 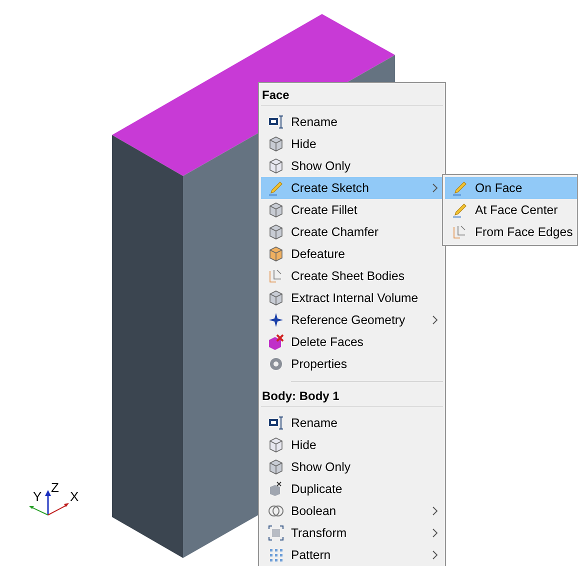 What do you see at coordinates (352, 188) in the screenshot?
I see `menu-item: Create Sketch` at bounding box center [352, 188].